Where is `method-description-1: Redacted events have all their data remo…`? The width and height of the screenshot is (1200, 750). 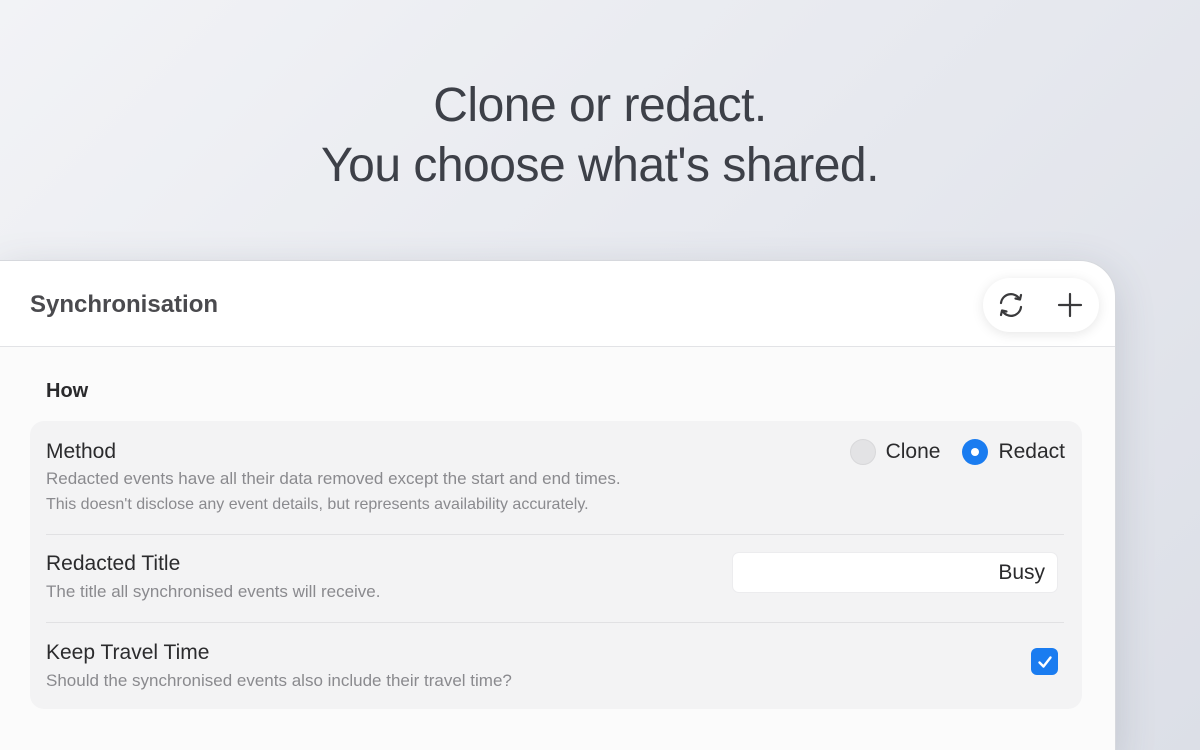 method-description-1: Redacted events have all their data remo… is located at coordinates (333, 478).